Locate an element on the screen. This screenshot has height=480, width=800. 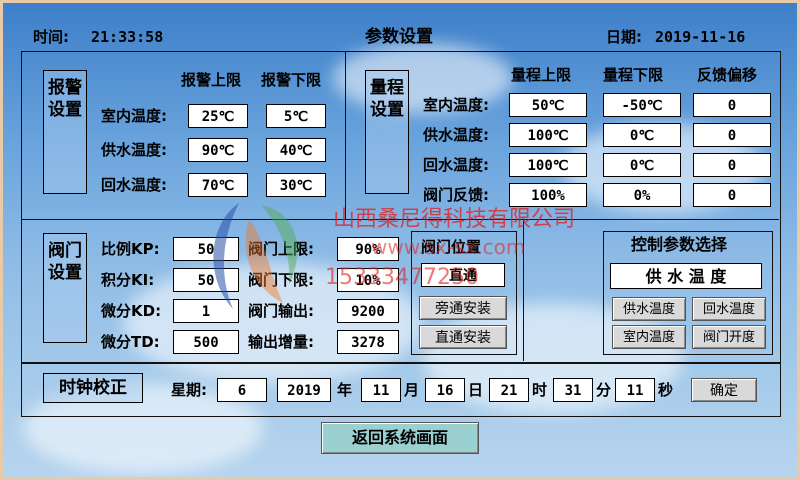
alarm-upper-input: 25℃ is located at coordinates (218, 116).